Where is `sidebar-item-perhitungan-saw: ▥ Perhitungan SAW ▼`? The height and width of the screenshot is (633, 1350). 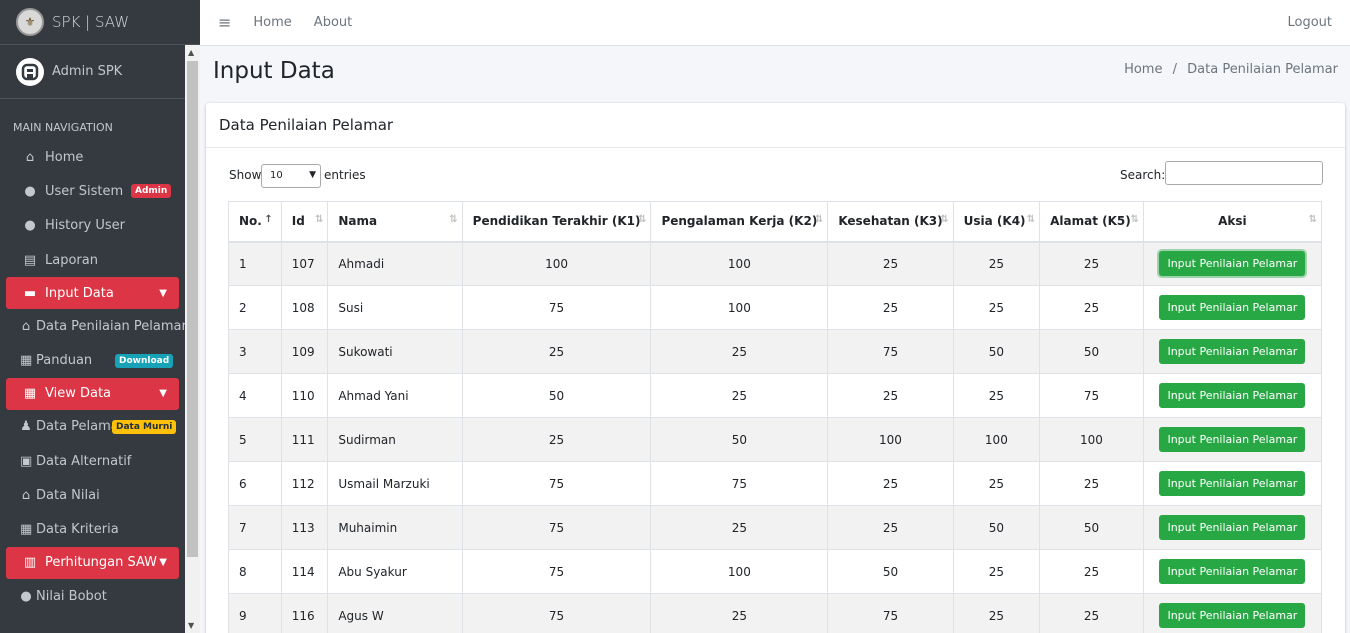 sidebar-item-perhitungan-saw: ▥ Perhitungan SAW ▼ is located at coordinates (92, 562).